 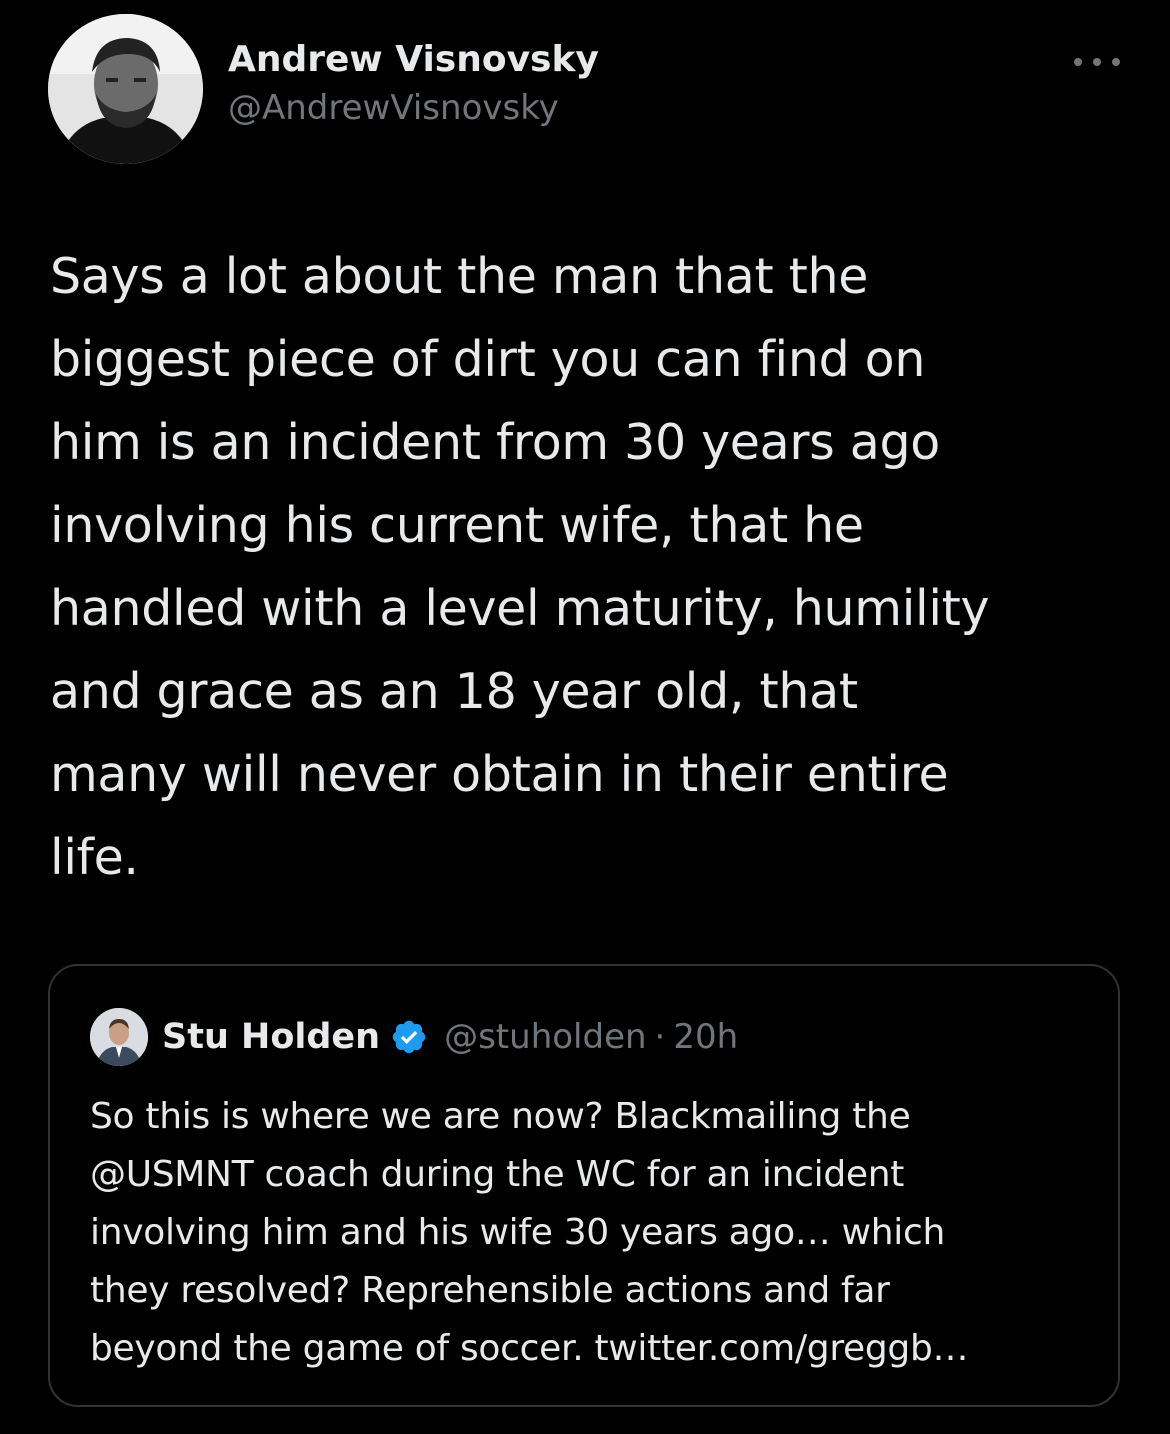 What do you see at coordinates (119, 1037) in the screenshot?
I see `quoted-author-avatar` at bounding box center [119, 1037].